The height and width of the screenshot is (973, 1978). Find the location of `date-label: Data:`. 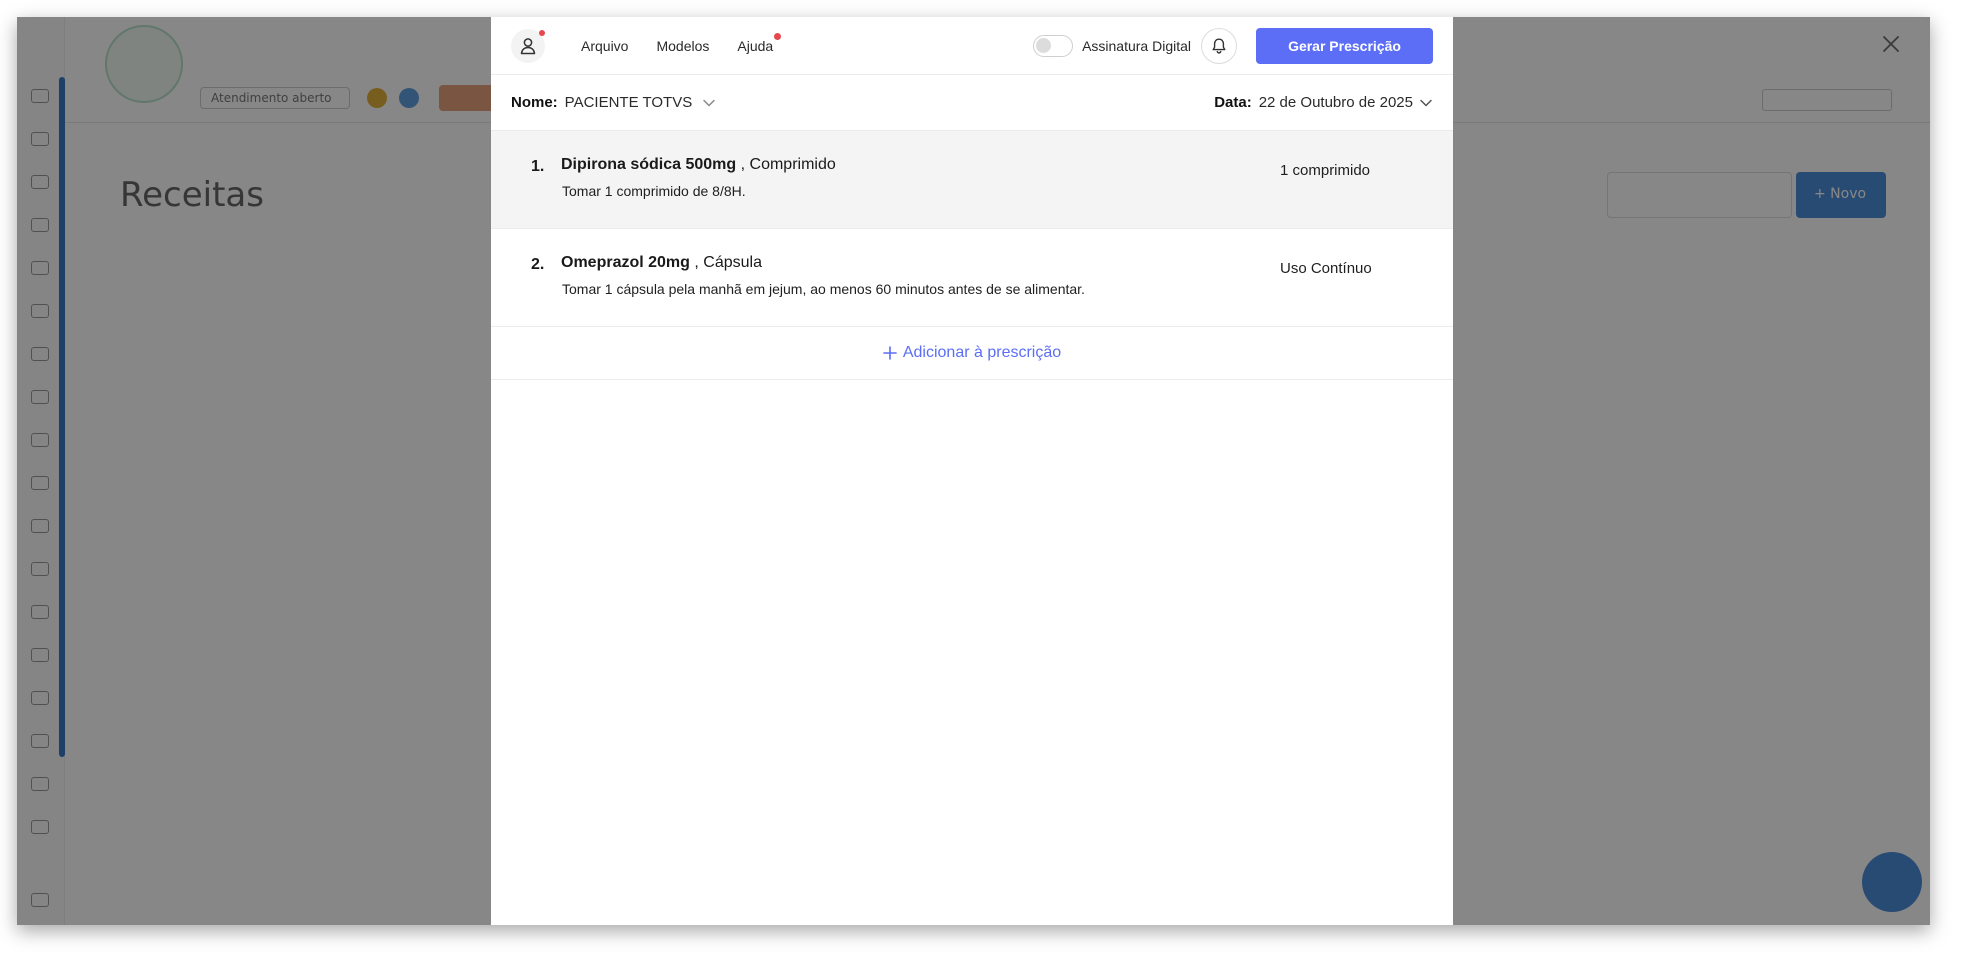

date-label: Data: is located at coordinates (1233, 102).